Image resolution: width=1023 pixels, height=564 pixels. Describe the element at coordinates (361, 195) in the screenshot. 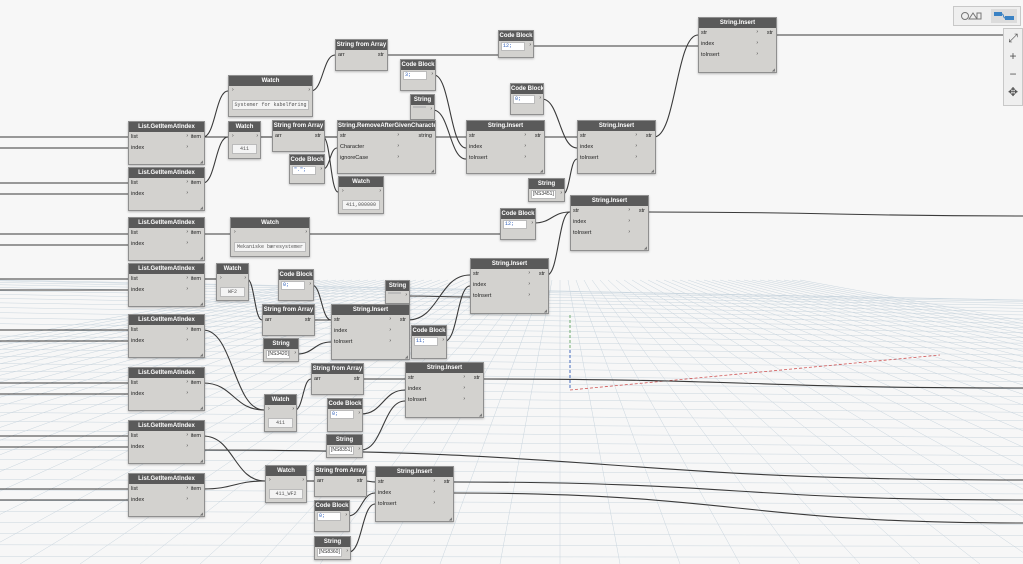

I see `node-watch: Watch › › 411,000000` at that location.